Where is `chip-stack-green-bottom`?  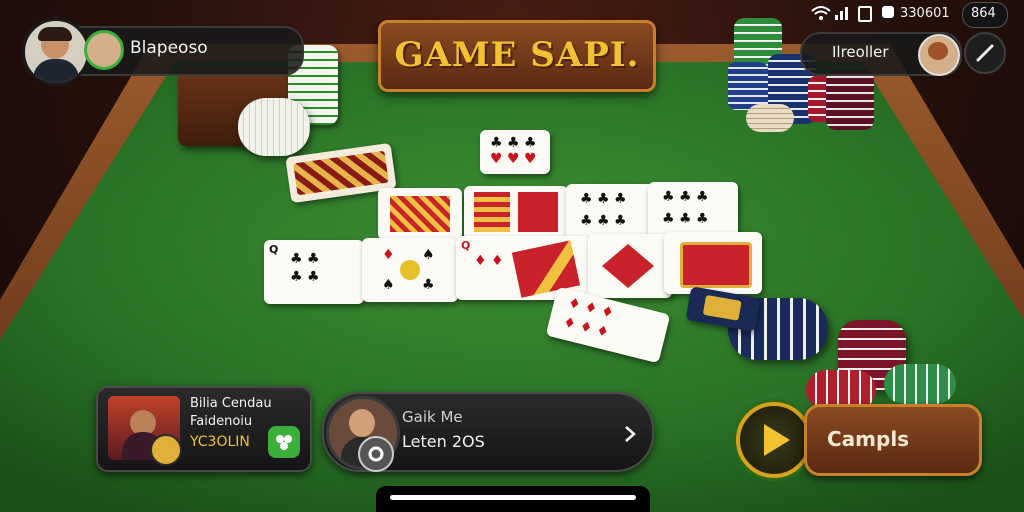
chip-stack-green-bottom is located at coordinates (920, 384).